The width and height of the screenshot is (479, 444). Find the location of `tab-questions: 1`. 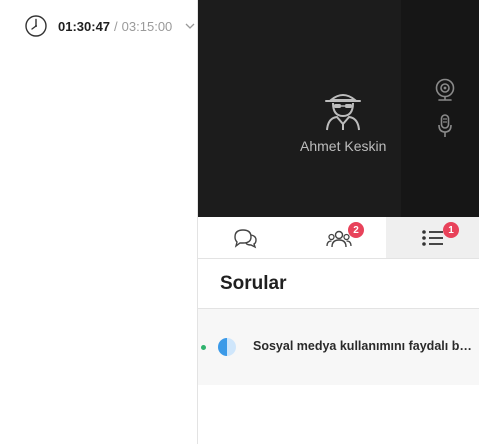

tab-questions: 1 is located at coordinates (432, 237).